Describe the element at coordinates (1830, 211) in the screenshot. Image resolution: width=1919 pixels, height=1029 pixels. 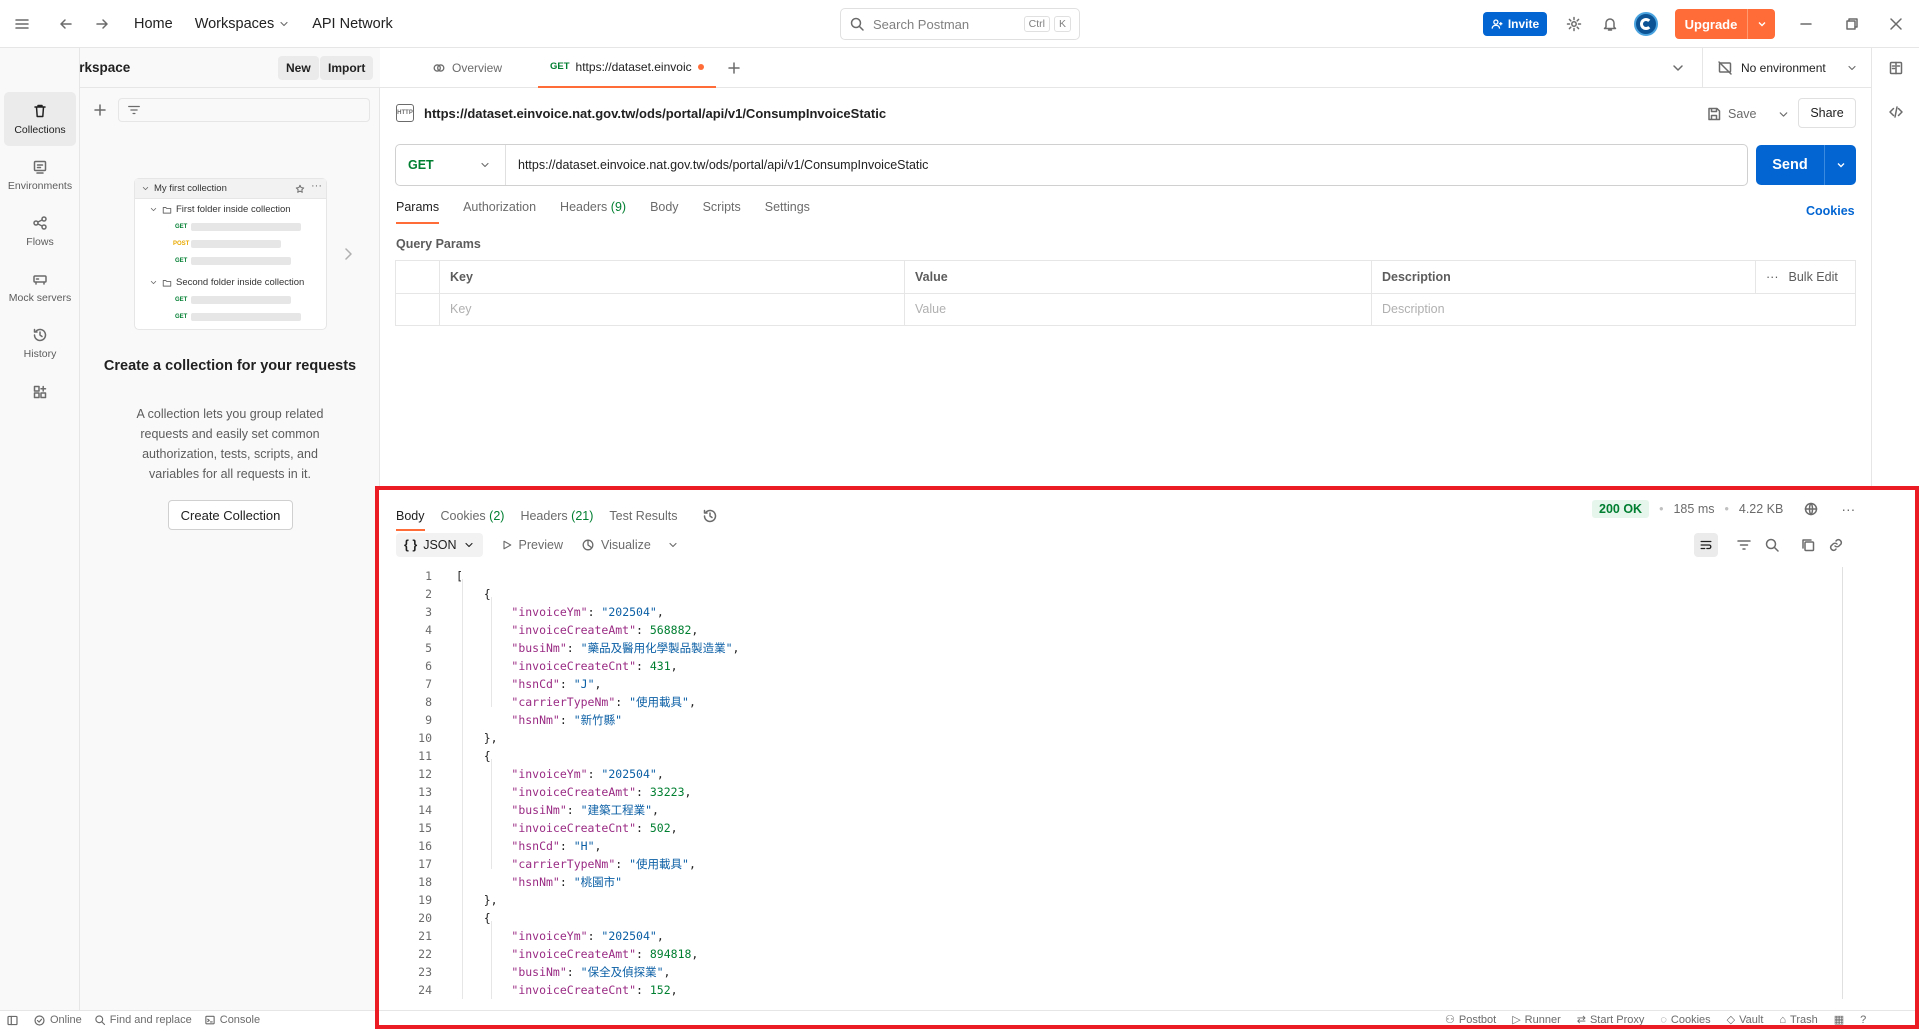
I see `cookies-link: Cookies` at that location.